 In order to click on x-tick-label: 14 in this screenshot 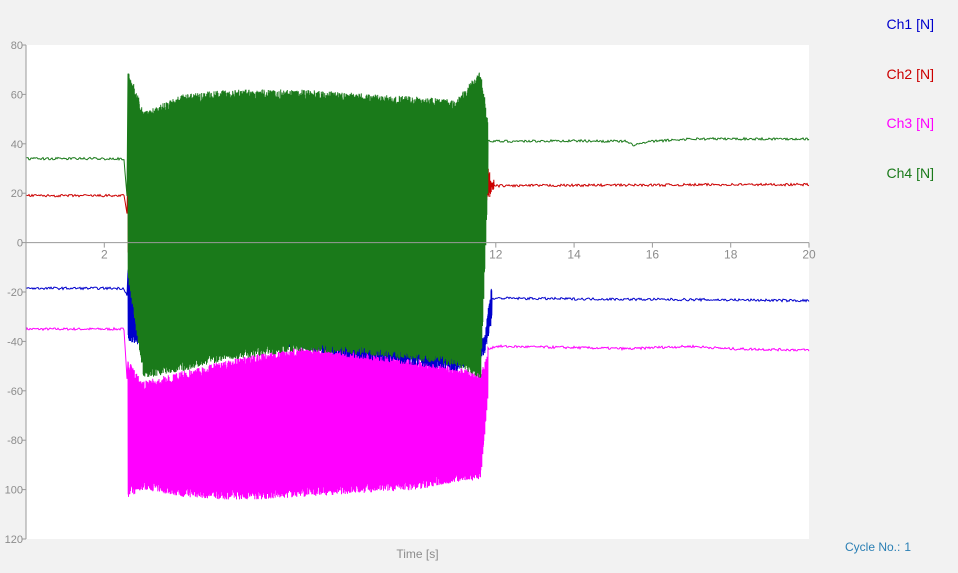, I will do `click(574, 255)`.